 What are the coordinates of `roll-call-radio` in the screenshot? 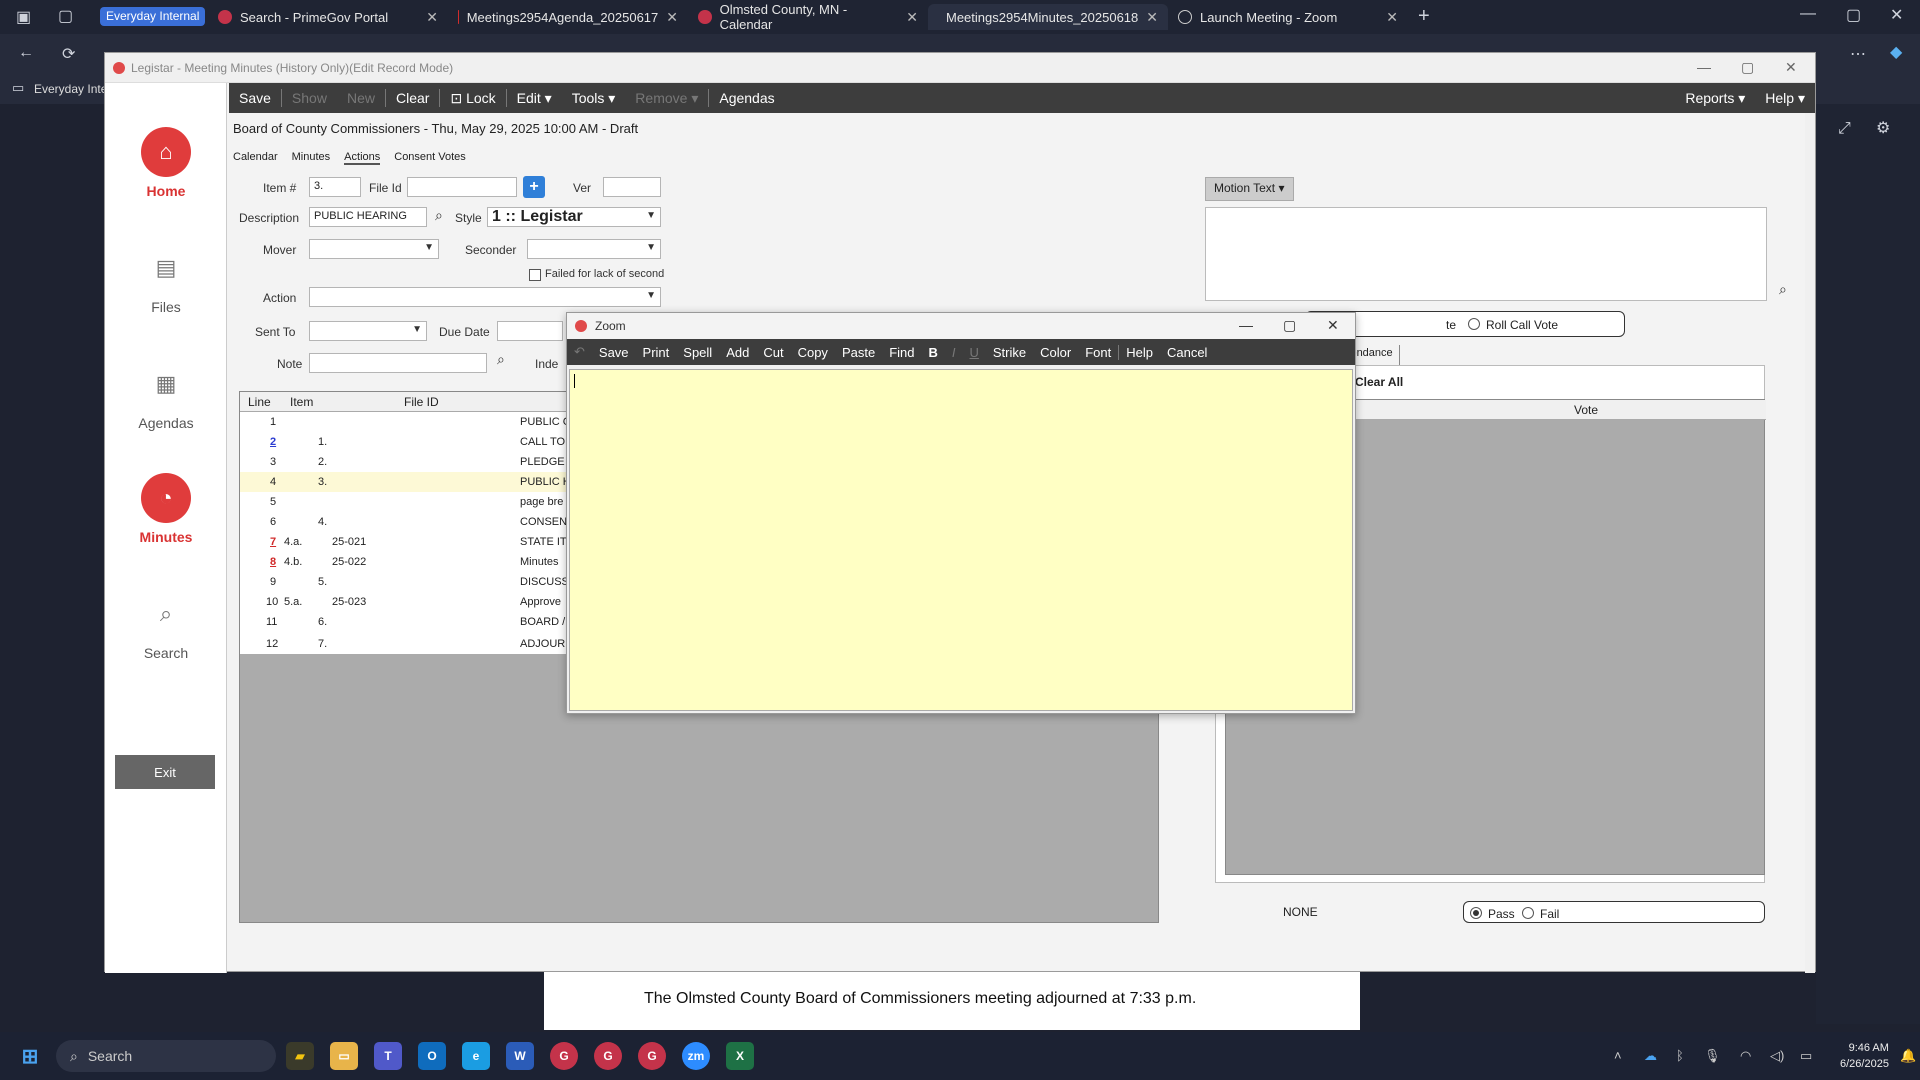 It's located at (1474, 324).